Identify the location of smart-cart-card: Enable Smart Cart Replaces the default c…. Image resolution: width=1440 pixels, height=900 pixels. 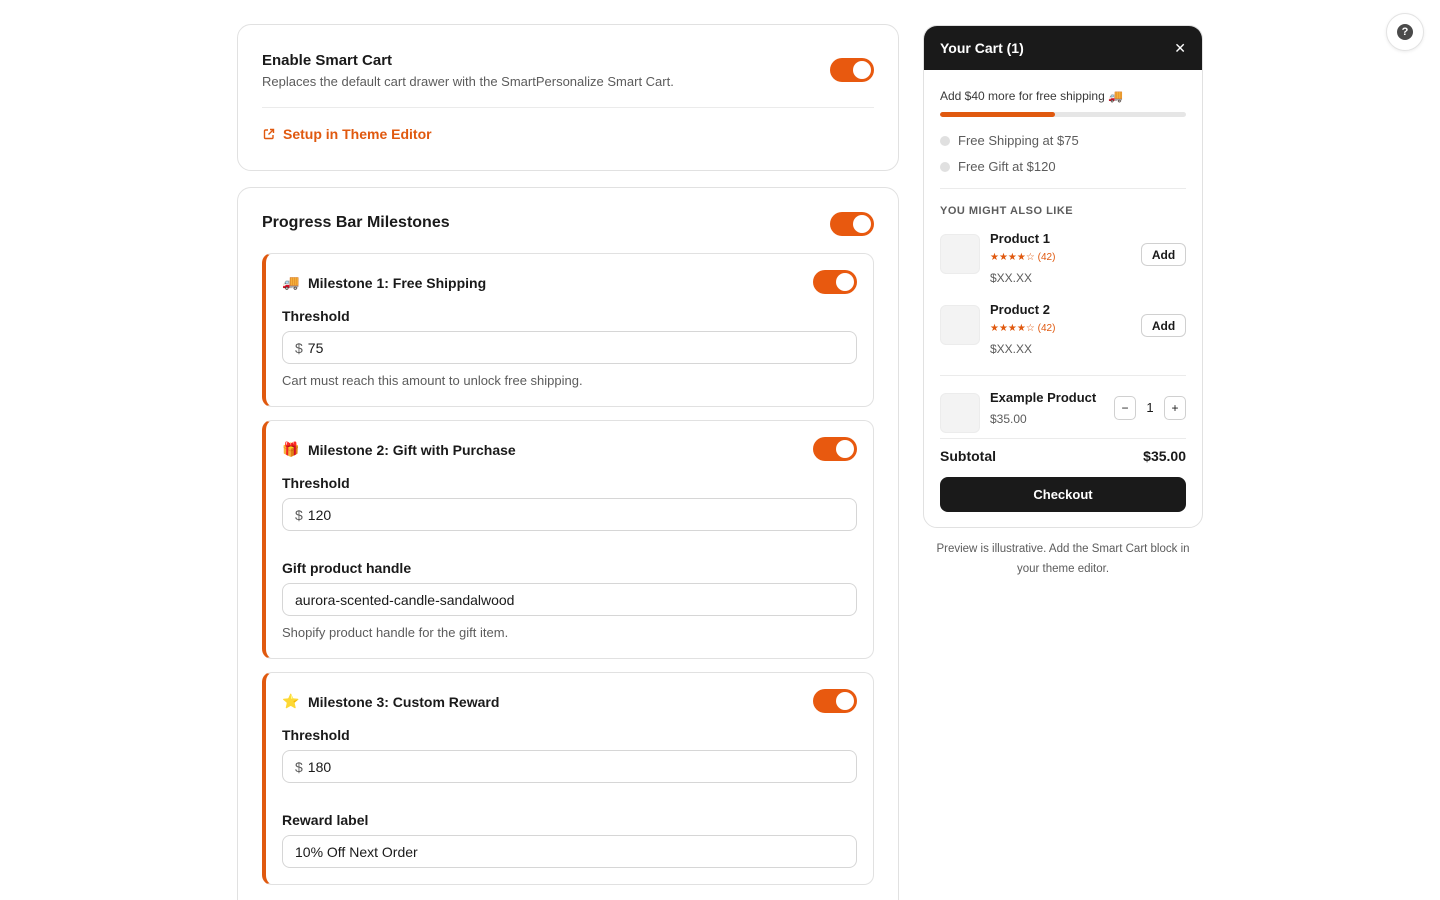
(568, 97).